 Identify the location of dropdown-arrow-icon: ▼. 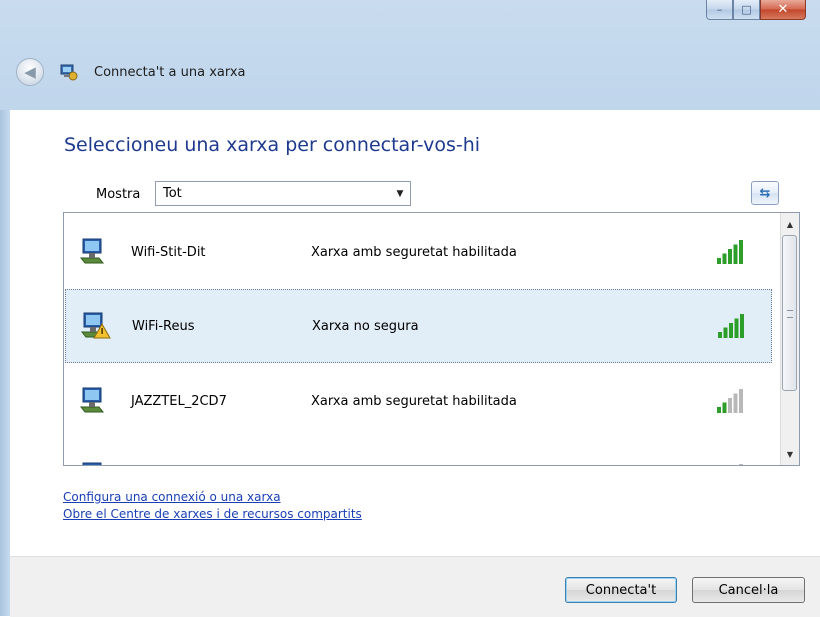
(400, 193).